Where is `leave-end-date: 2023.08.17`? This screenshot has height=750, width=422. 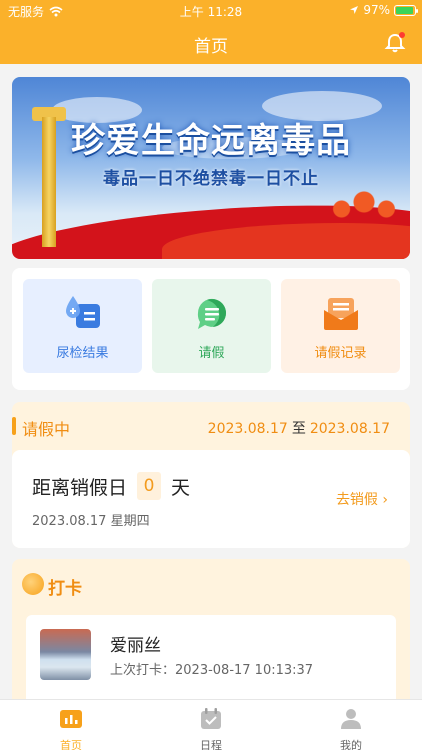 leave-end-date: 2023.08.17 is located at coordinates (349, 429).